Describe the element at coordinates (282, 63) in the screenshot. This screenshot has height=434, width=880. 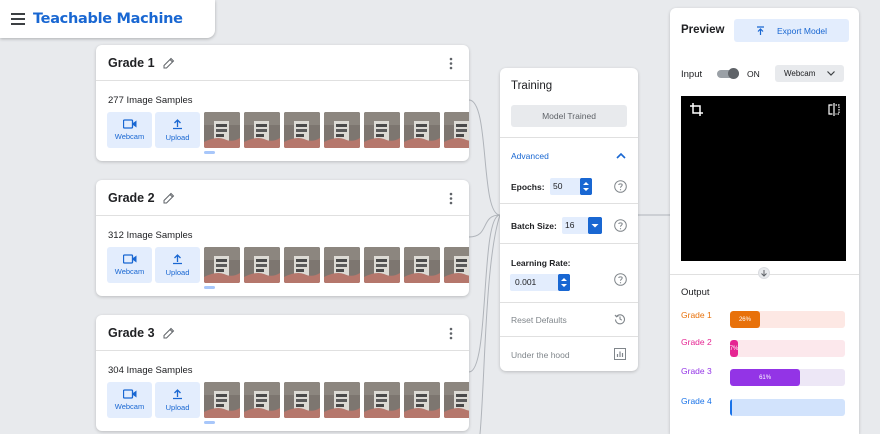
I see `class-card-header: Grade 1` at that location.